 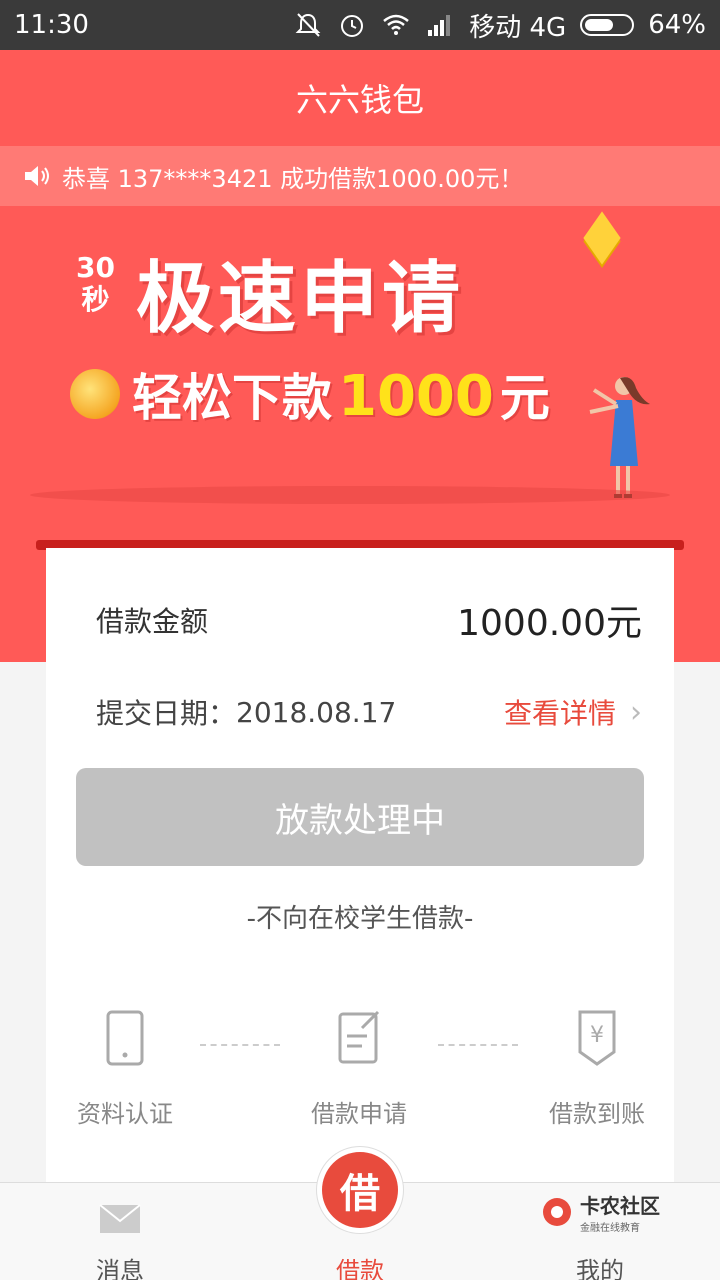 What do you see at coordinates (300, 299) in the screenshot?
I see `banner-title: 极速申请` at bounding box center [300, 299].